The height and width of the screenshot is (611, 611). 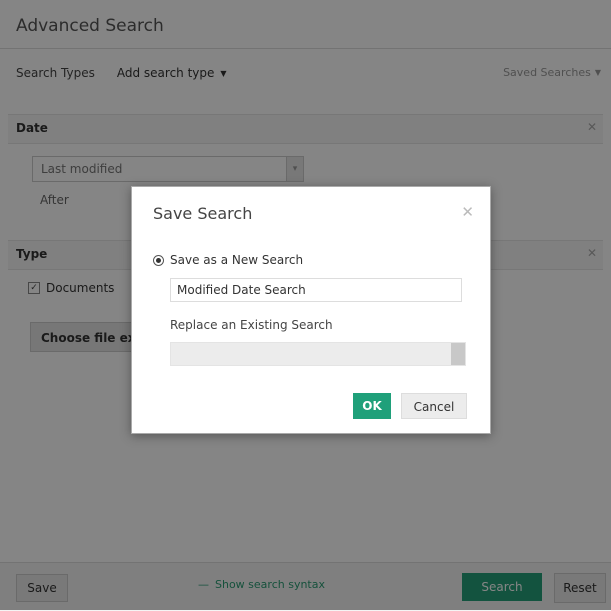 I want to click on close-icon: ✕, so click(x=467, y=212).